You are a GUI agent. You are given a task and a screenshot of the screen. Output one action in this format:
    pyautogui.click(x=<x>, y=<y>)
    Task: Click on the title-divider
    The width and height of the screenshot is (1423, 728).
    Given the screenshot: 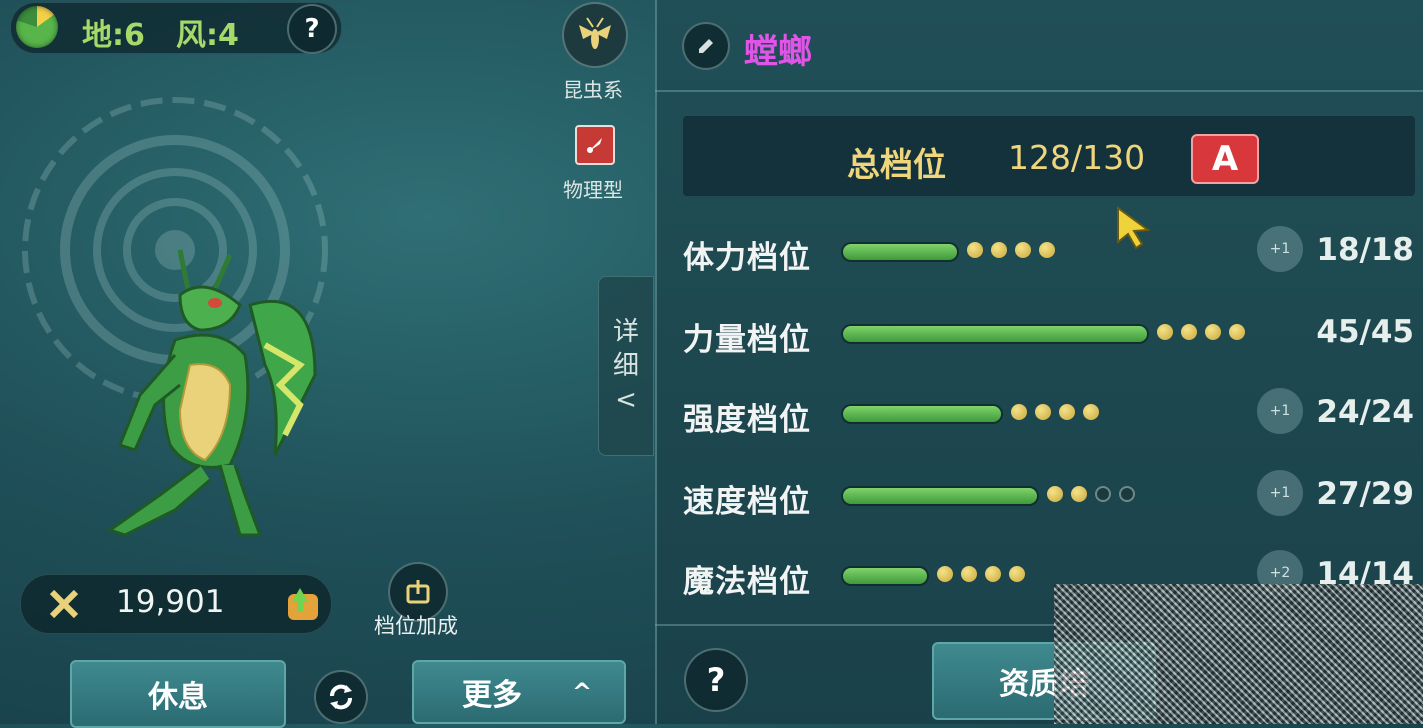 What is the action you would take?
    pyautogui.click(x=1039, y=91)
    